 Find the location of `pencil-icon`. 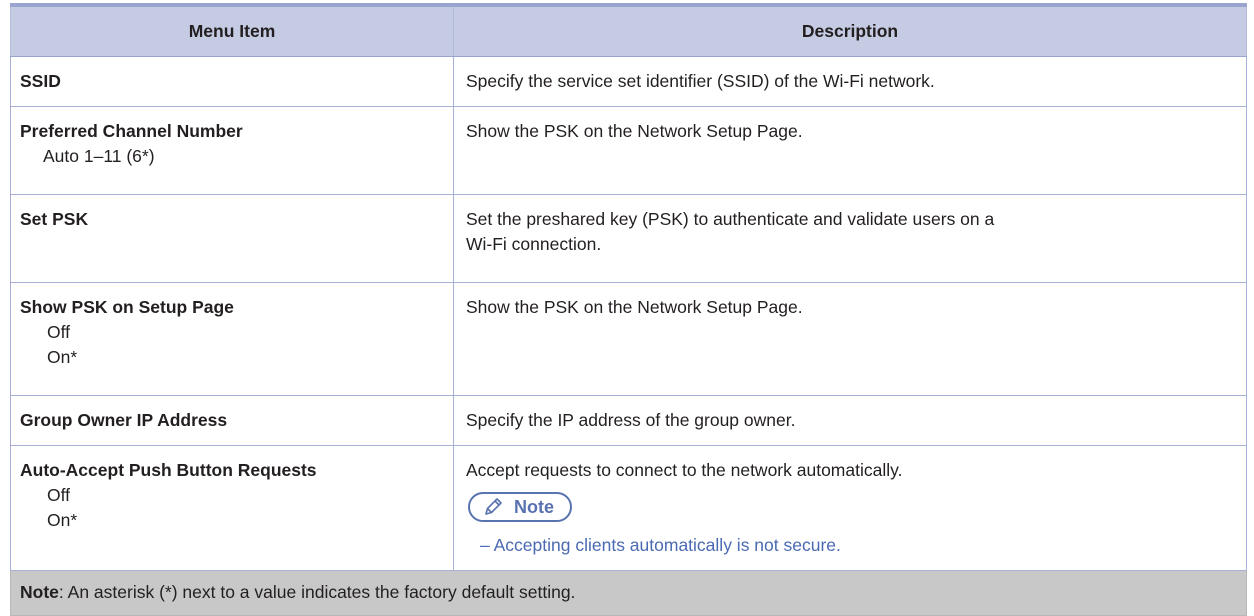

pencil-icon is located at coordinates (493, 507).